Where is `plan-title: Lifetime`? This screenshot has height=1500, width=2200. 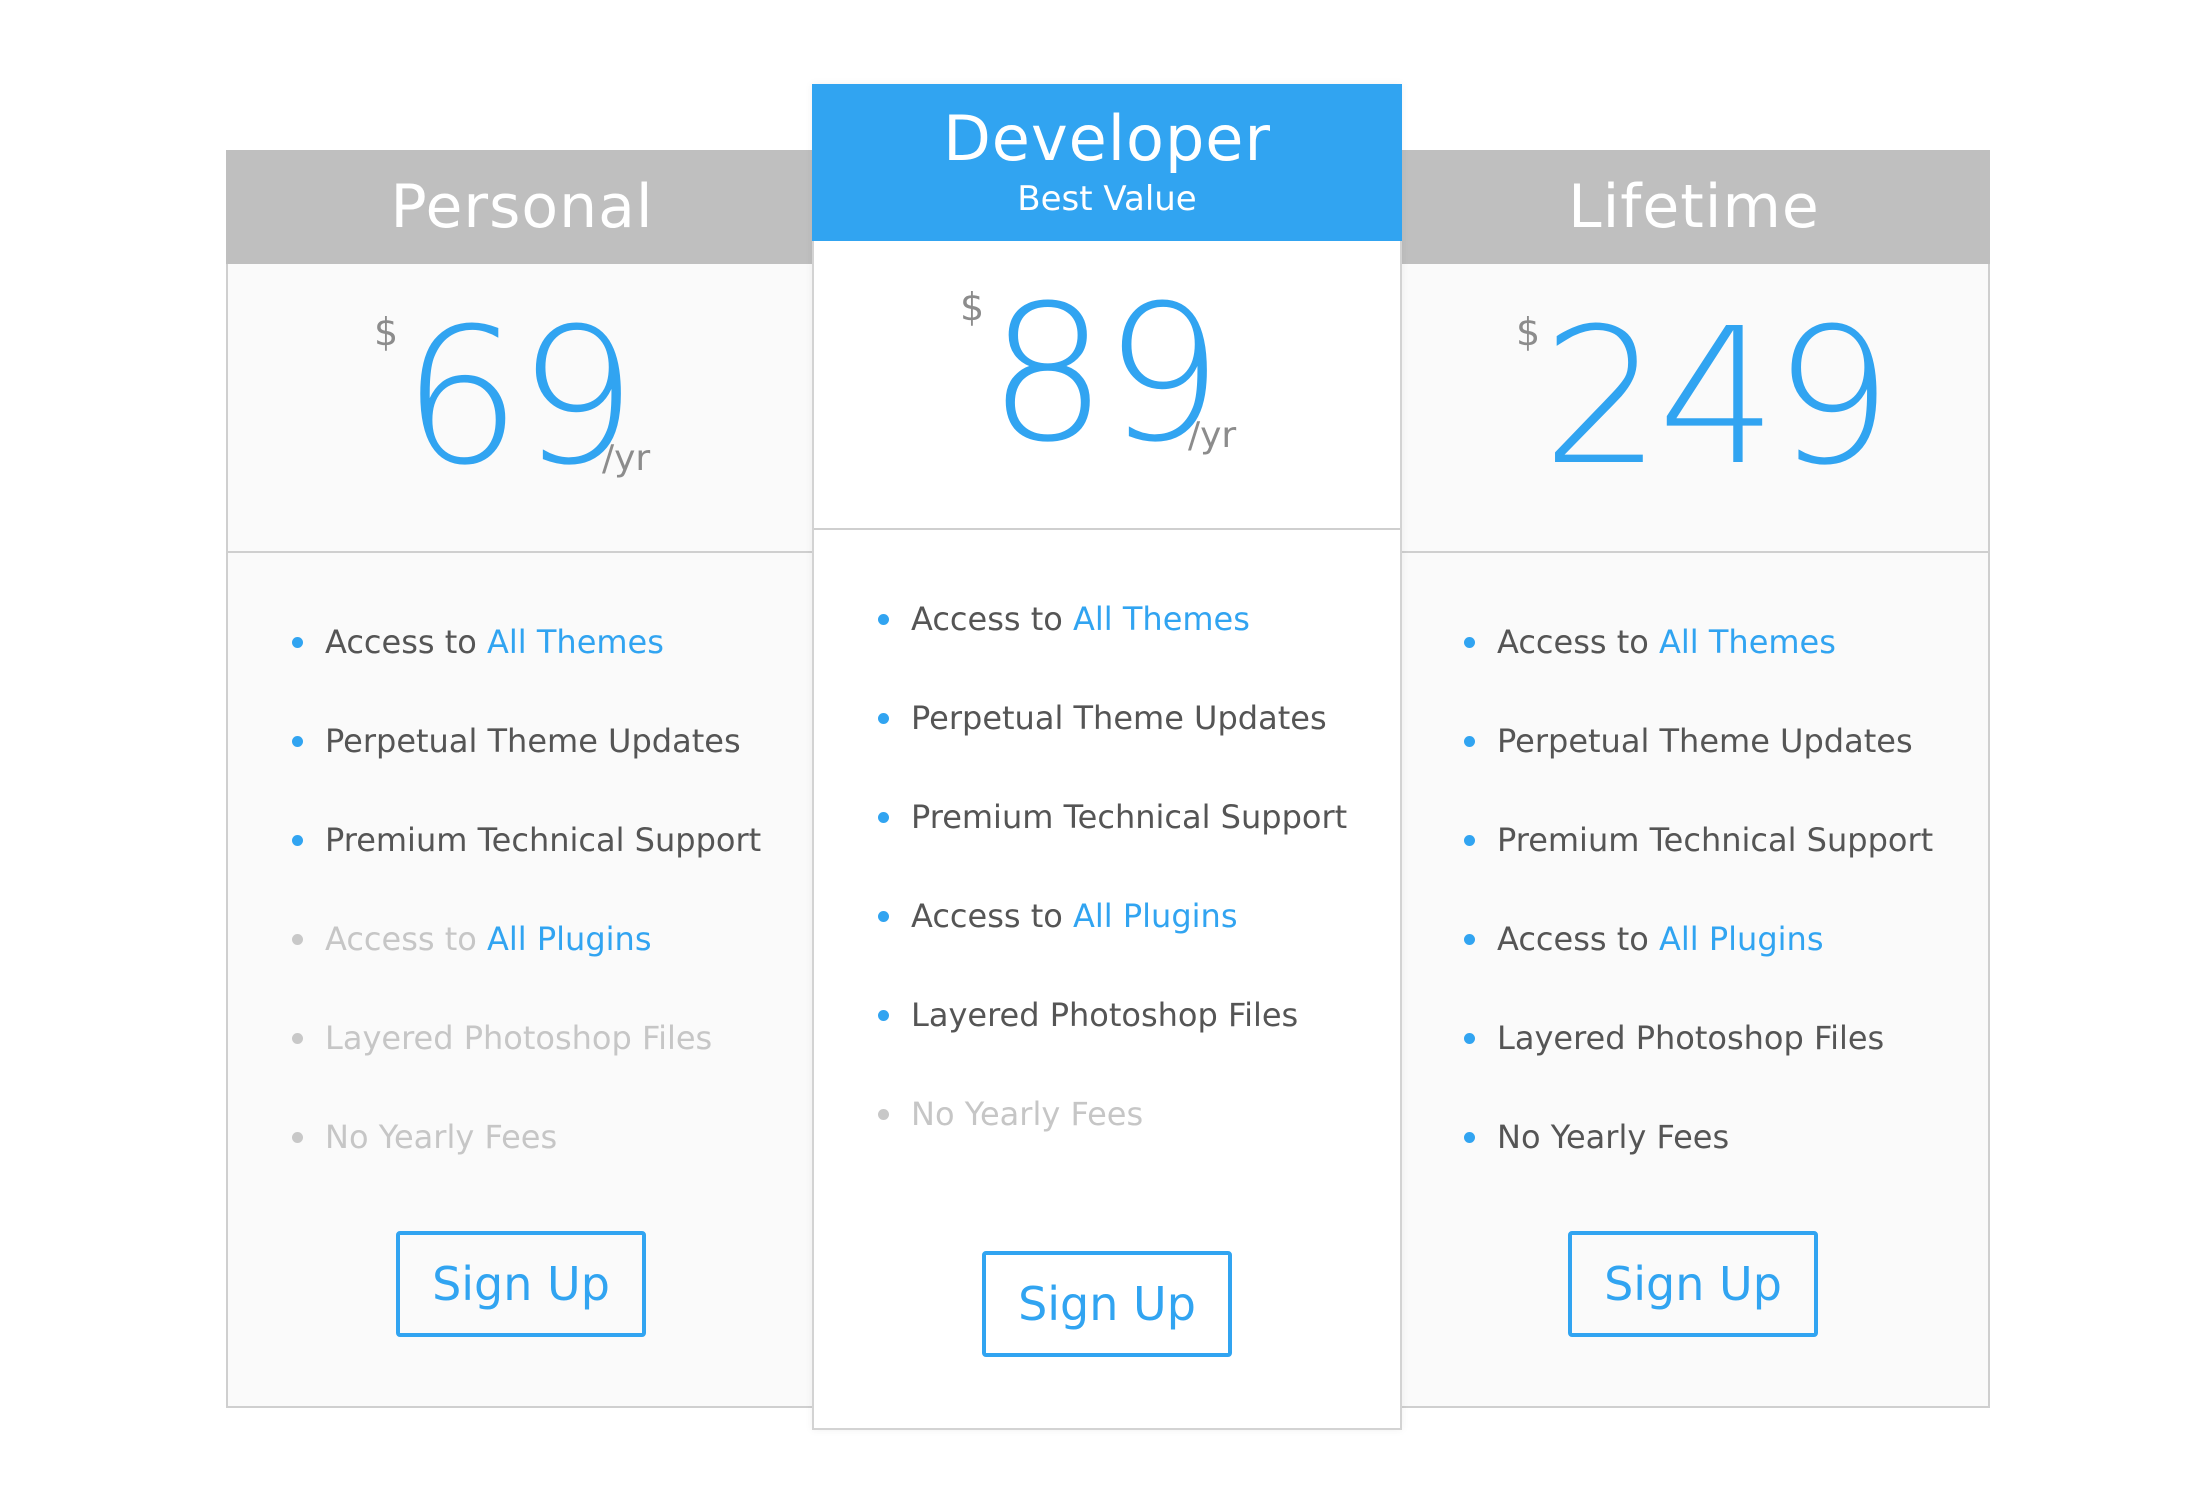 plan-title: Lifetime is located at coordinates (1694, 207).